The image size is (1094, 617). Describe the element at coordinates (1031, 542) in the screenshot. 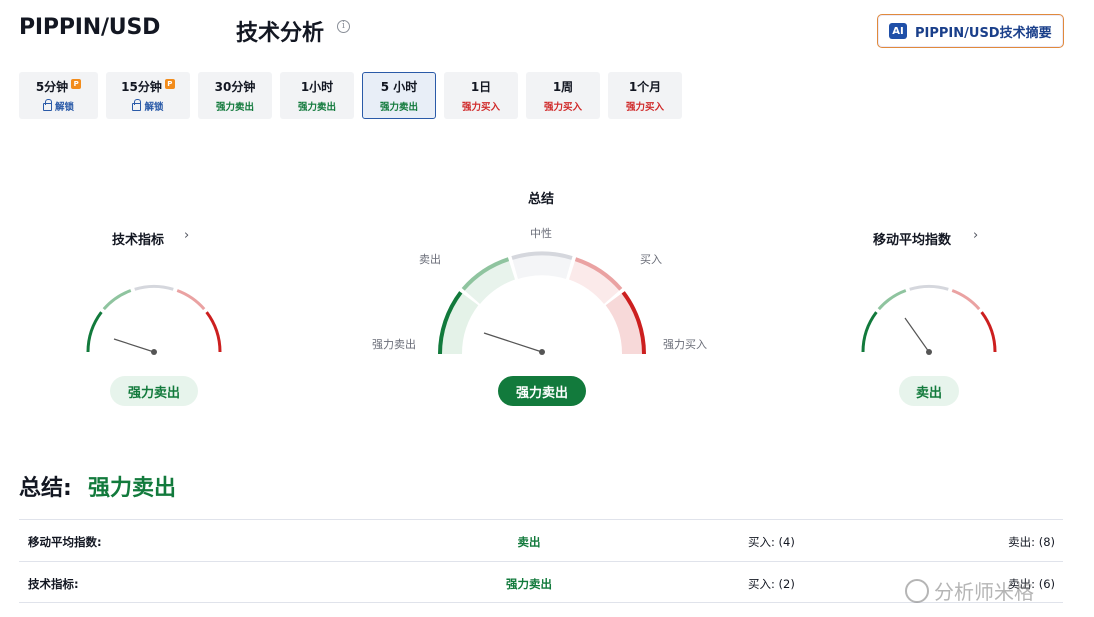

I see `row-sell-count: 卖出: (8)` at that location.